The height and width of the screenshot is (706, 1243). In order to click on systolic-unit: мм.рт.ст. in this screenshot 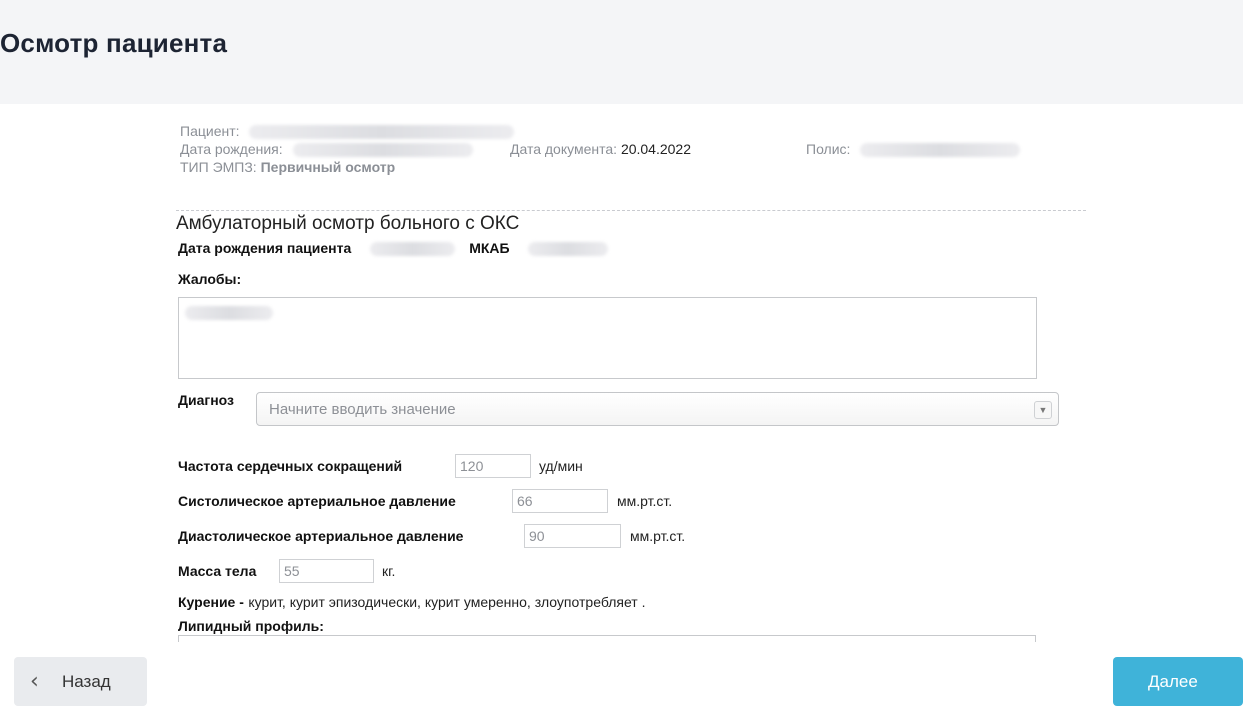, I will do `click(645, 501)`.